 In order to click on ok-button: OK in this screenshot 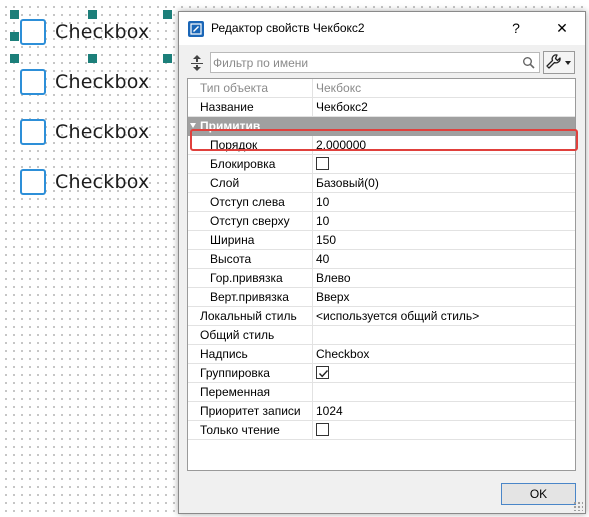, I will do `click(538, 494)`.